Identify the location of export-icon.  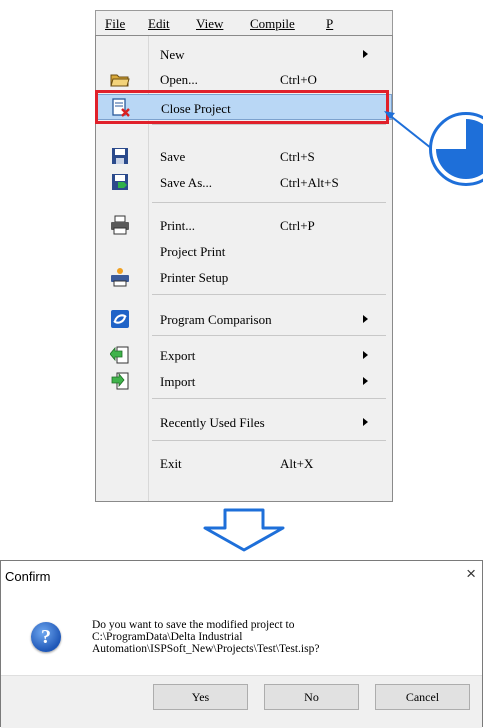
(119, 355).